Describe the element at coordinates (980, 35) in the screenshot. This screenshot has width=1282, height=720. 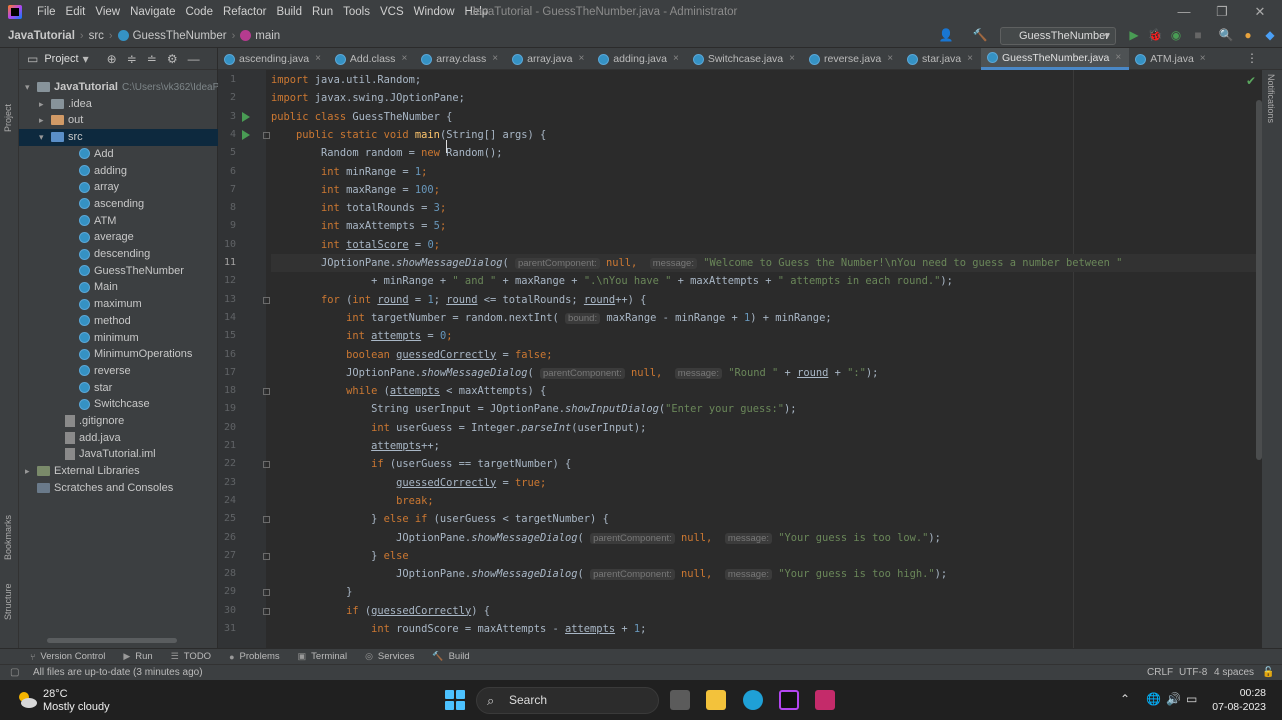
I see `build-hammer-icon: 🔨` at that location.